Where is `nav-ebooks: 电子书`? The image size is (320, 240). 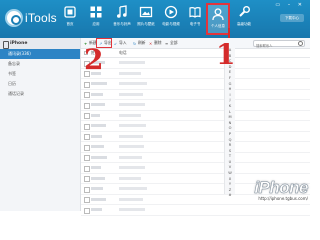
nav-ebooks: 电子书 is located at coordinates (195, 19).